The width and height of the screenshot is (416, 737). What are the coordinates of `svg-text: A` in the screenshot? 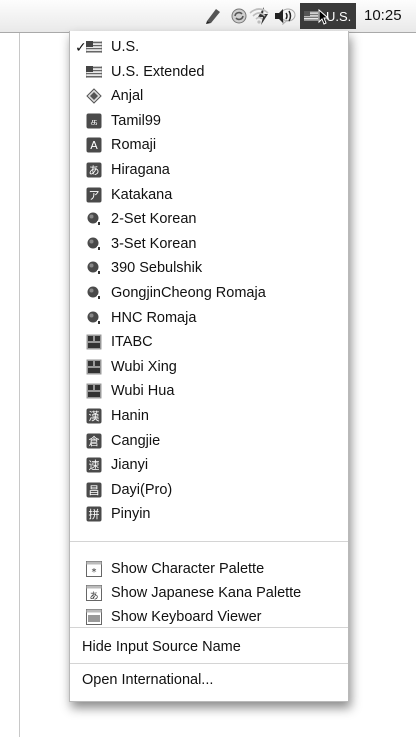 It's located at (94, 145).